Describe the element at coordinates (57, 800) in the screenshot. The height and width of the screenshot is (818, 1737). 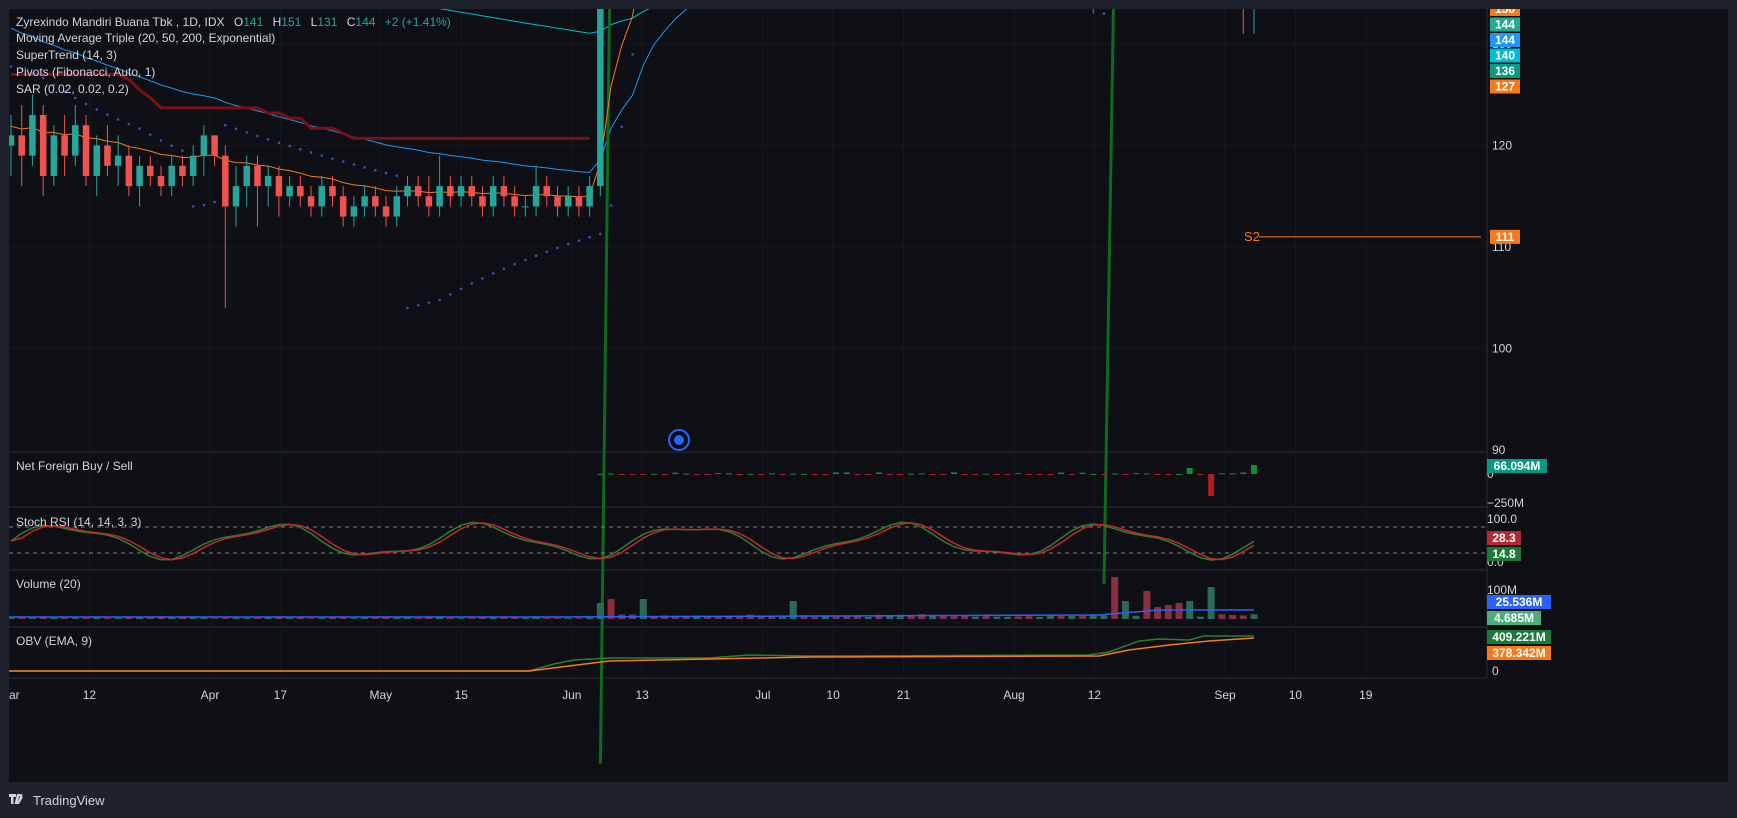
I see `tradingview-brand: TradingView` at that location.